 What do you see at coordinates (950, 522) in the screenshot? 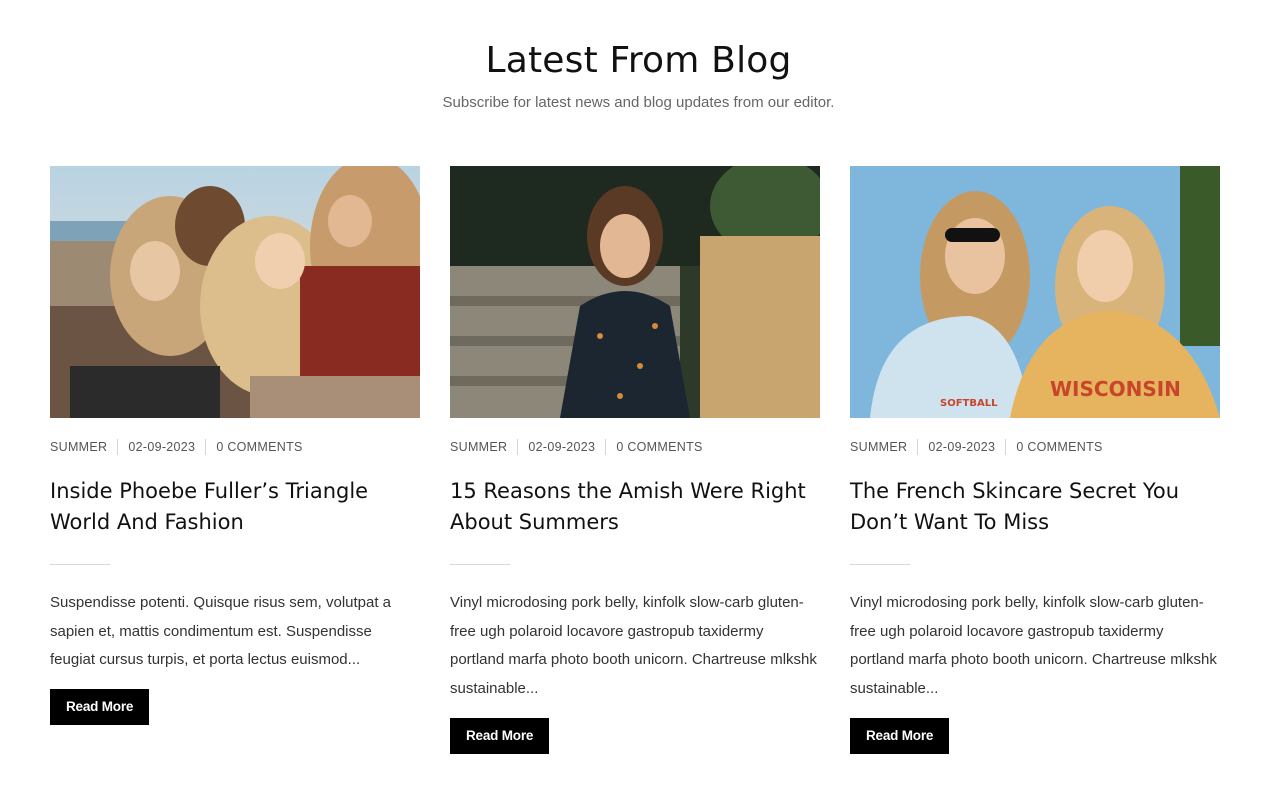
I see `post-title-line: Don’t Want To Miss` at bounding box center [950, 522].